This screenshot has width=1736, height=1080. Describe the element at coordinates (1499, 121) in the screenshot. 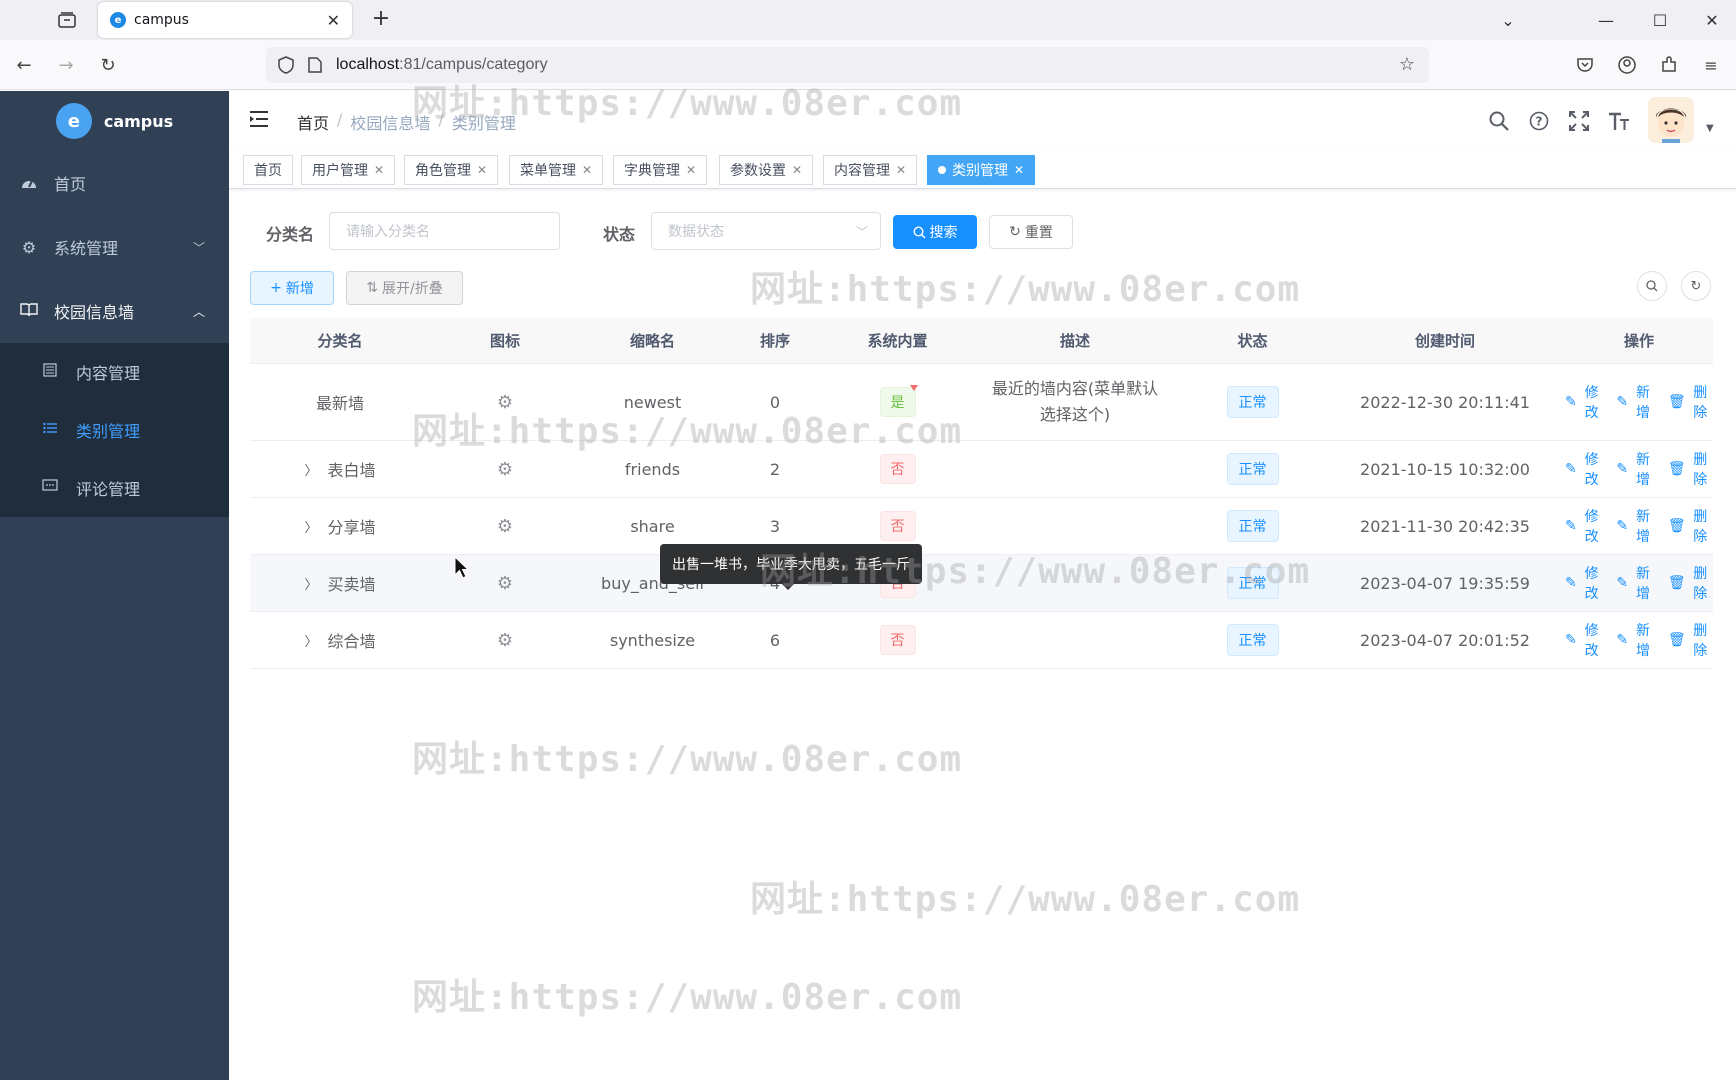

I see `search-icon` at that location.